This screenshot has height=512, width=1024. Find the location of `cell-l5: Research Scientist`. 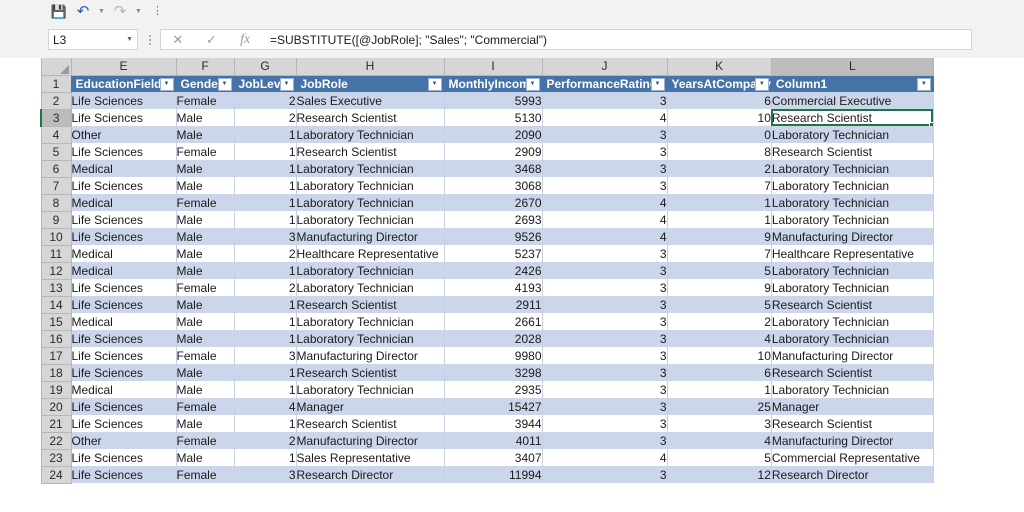

cell-l5: Research Scientist is located at coordinates (852, 151).